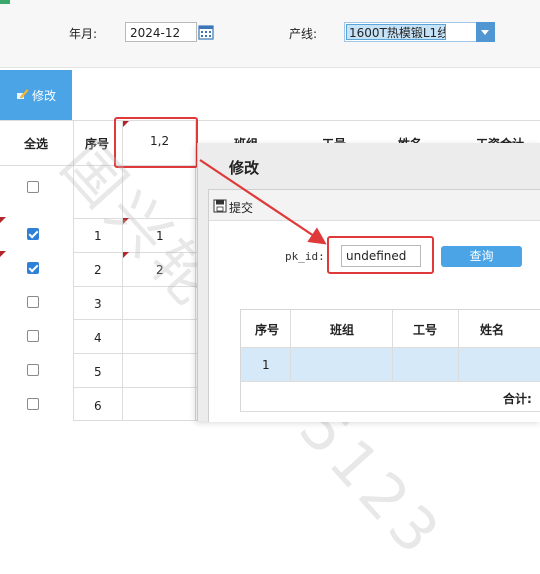 The width and height of the screenshot is (540, 574). What do you see at coordinates (266, 365) in the screenshot?
I see `dialog-row-seq: 1` at bounding box center [266, 365].